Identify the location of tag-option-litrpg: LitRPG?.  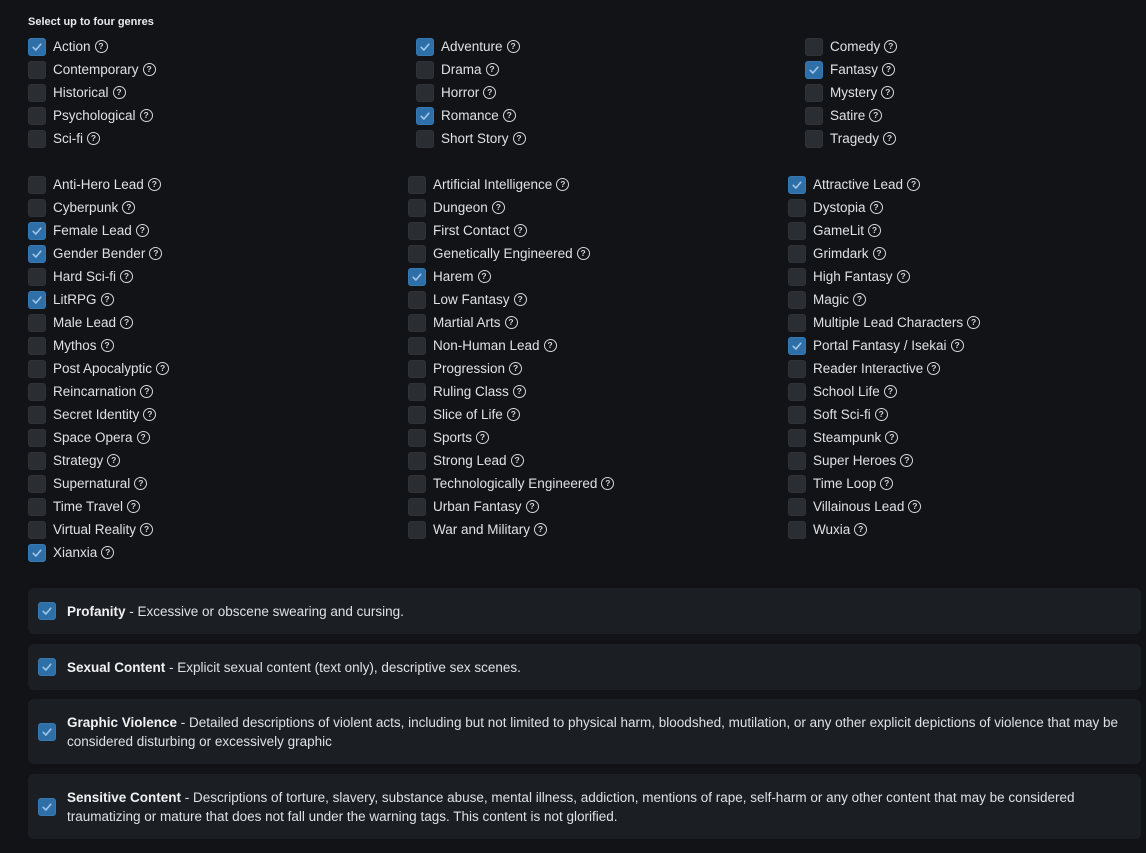
(71, 299).